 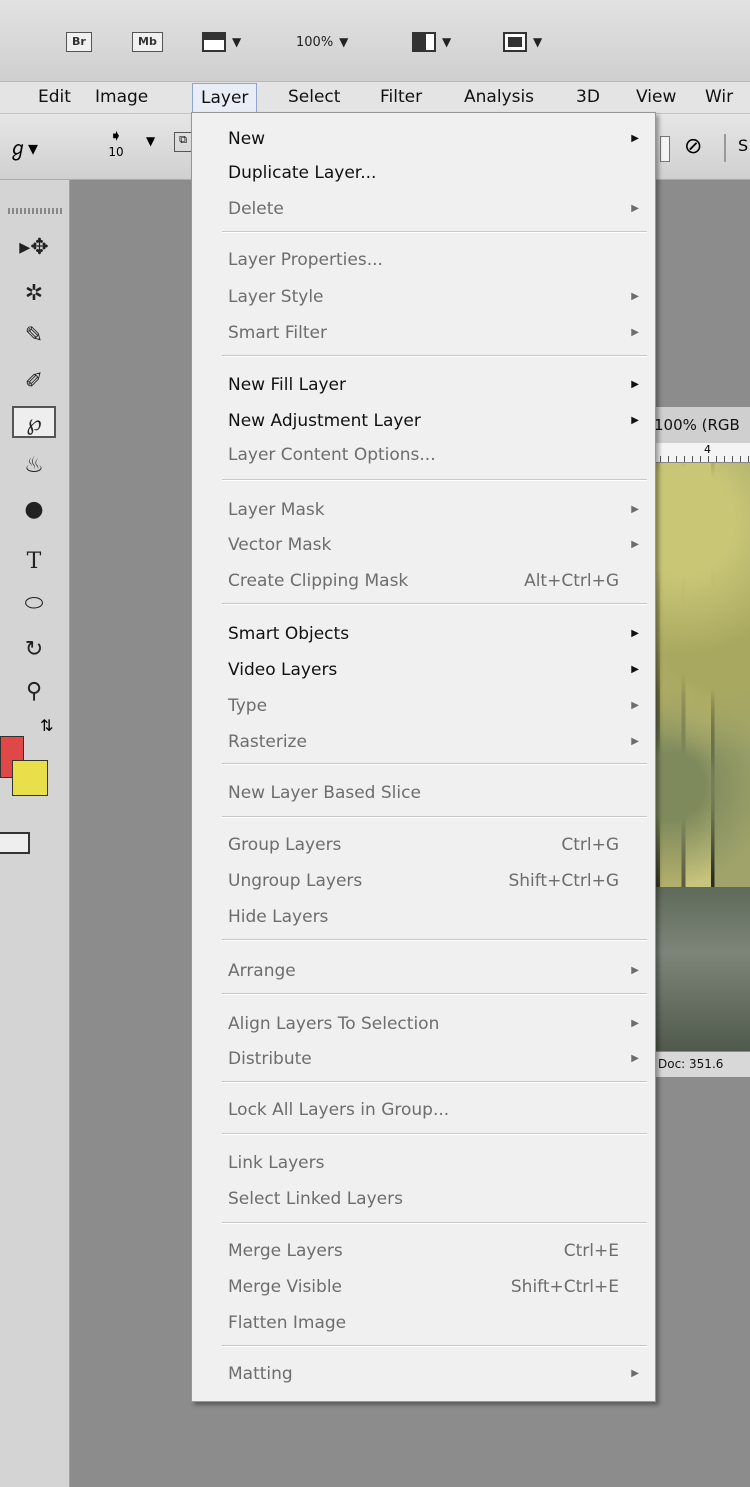 I want to click on menu-item-rasterize: Rasterize ▶, so click(x=423, y=742).